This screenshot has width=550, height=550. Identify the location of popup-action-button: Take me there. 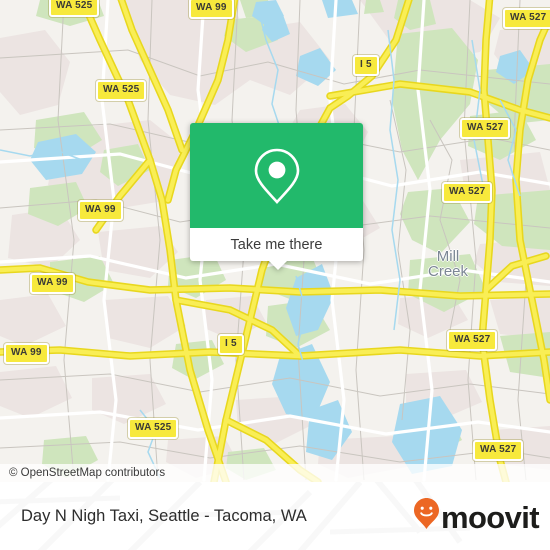
(276, 244).